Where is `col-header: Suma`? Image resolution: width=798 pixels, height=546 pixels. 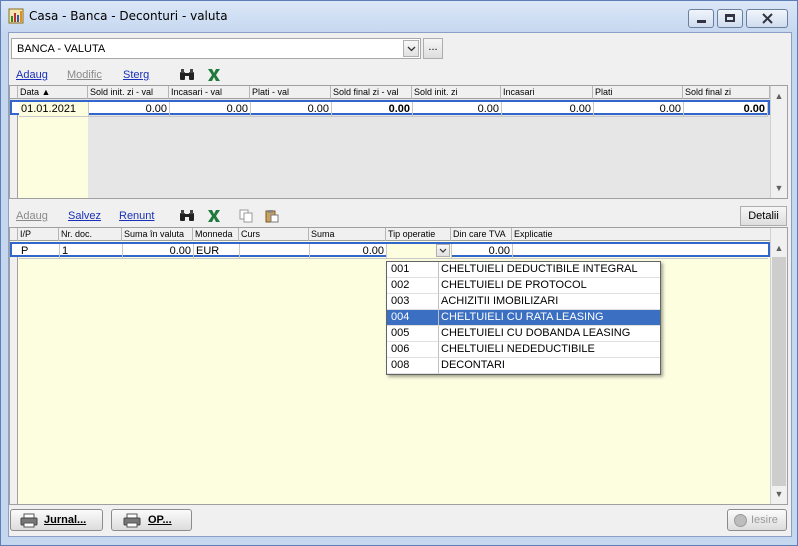
col-header: Suma is located at coordinates (347, 234).